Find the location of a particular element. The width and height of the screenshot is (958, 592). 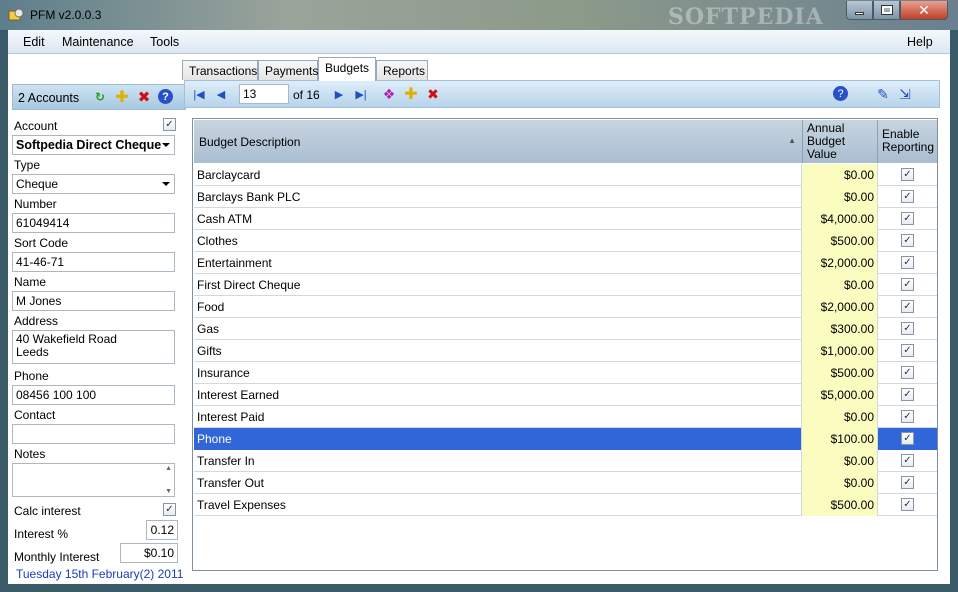

table-row: First Direct Cheque $0.00 ✓ is located at coordinates (565, 285).